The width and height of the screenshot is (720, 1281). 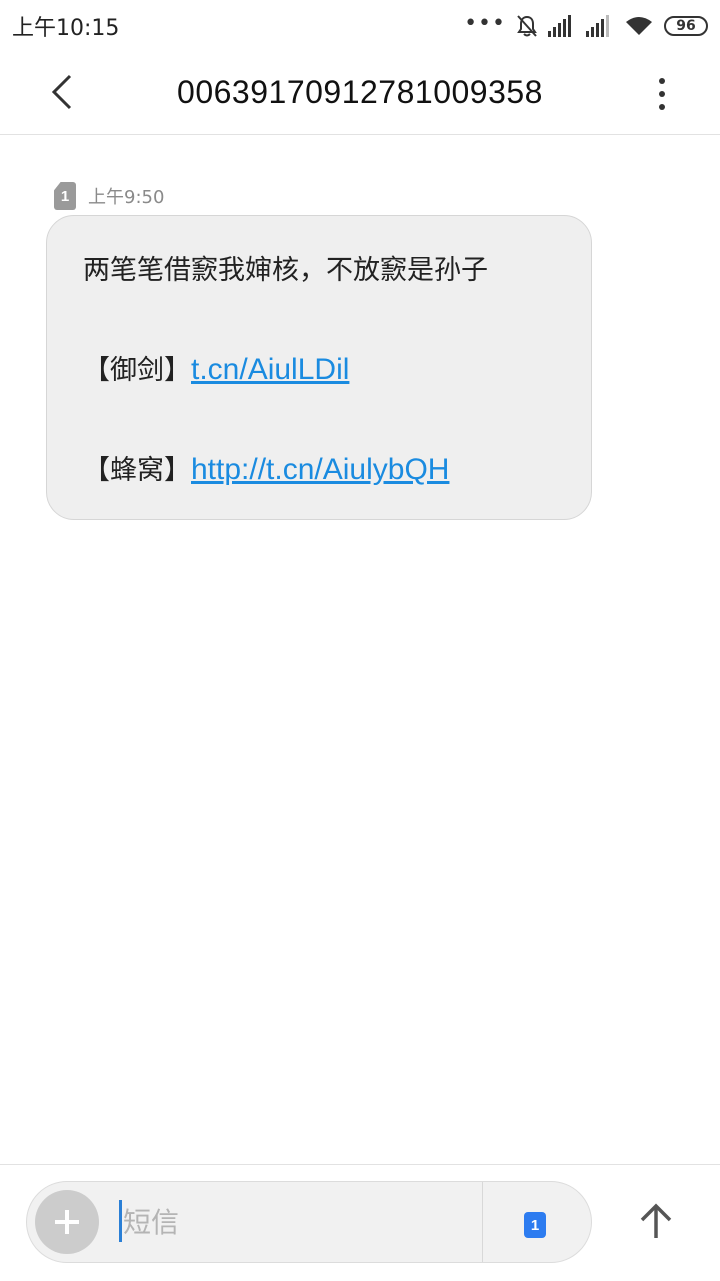 I want to click on composer-field-wrap: 1, so click(x=309, y=1222).